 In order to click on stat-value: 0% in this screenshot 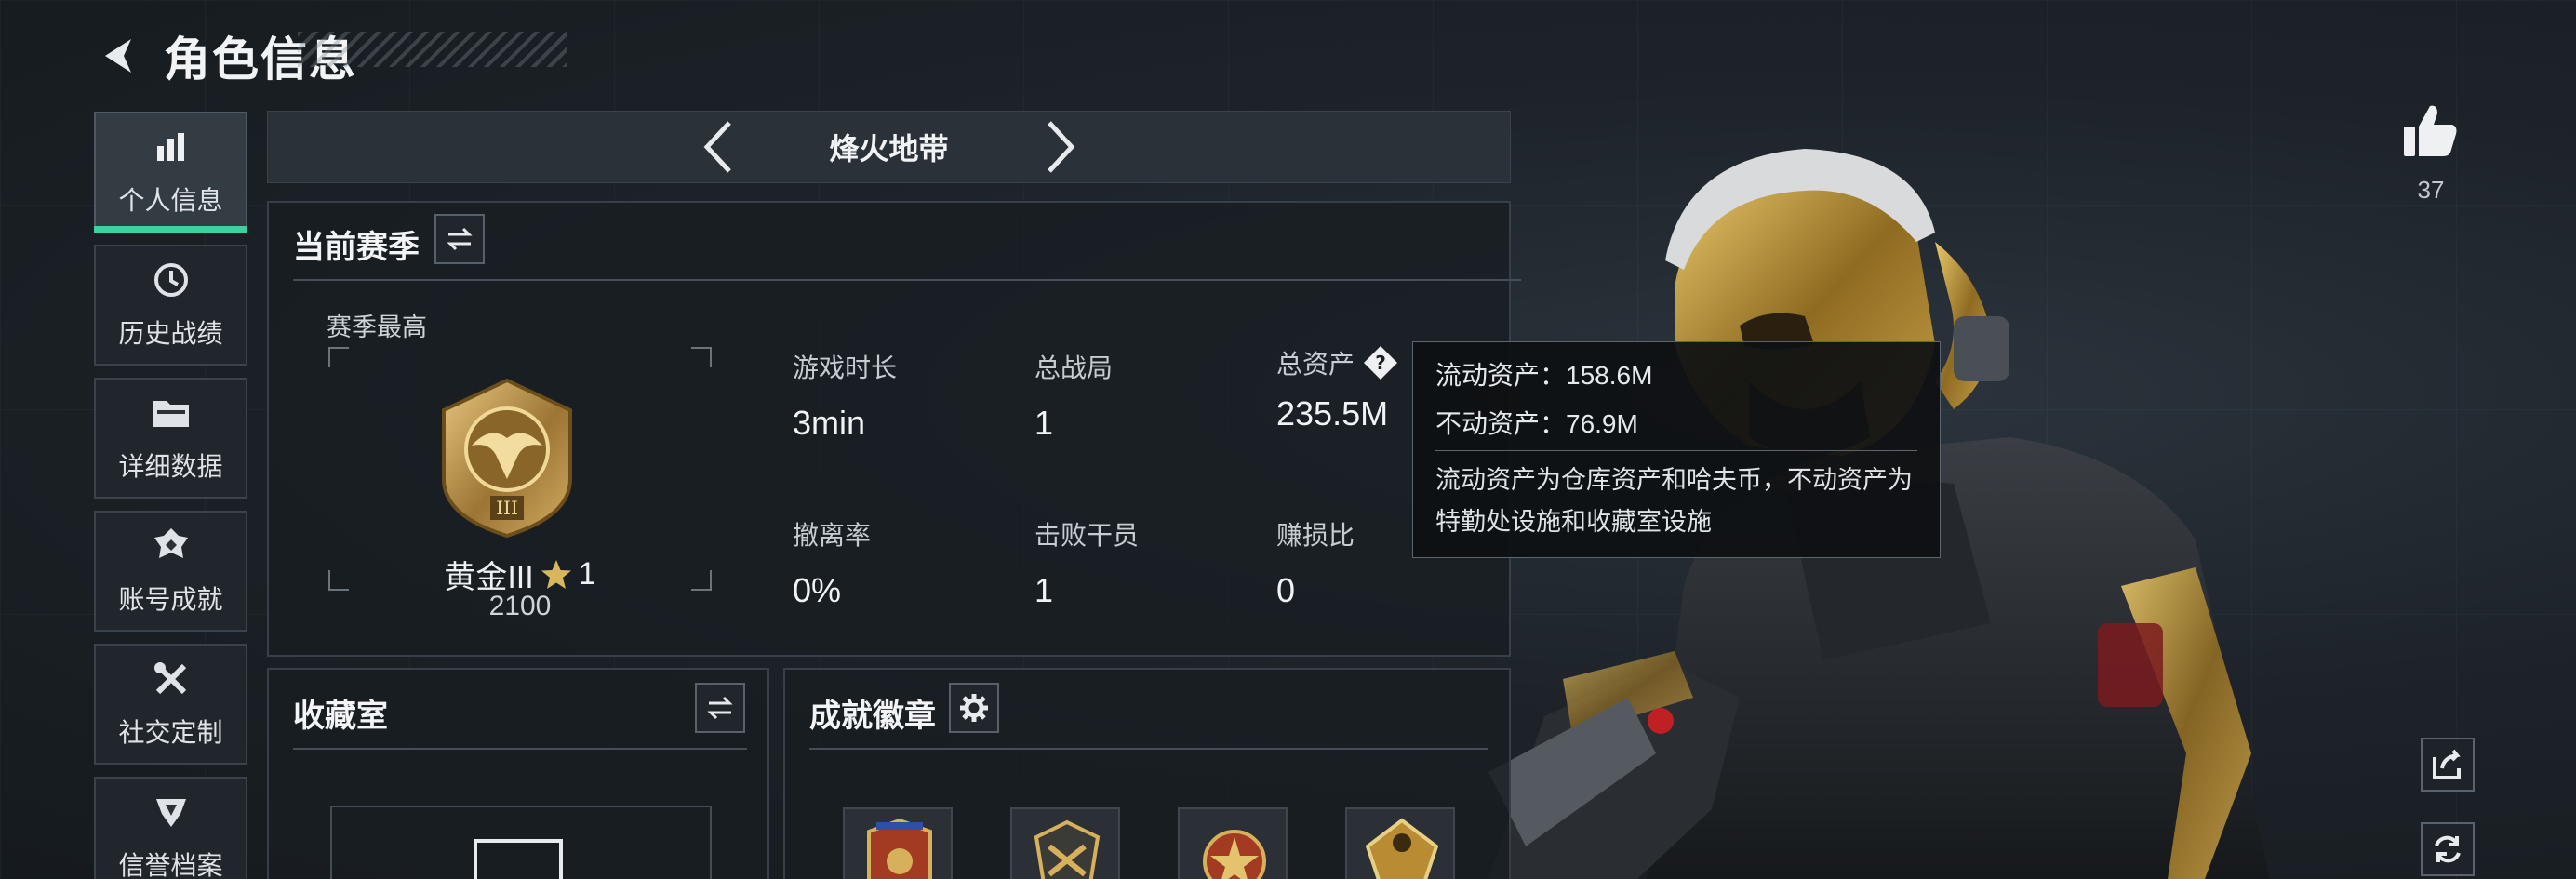, I will do `click(817, 590)`.